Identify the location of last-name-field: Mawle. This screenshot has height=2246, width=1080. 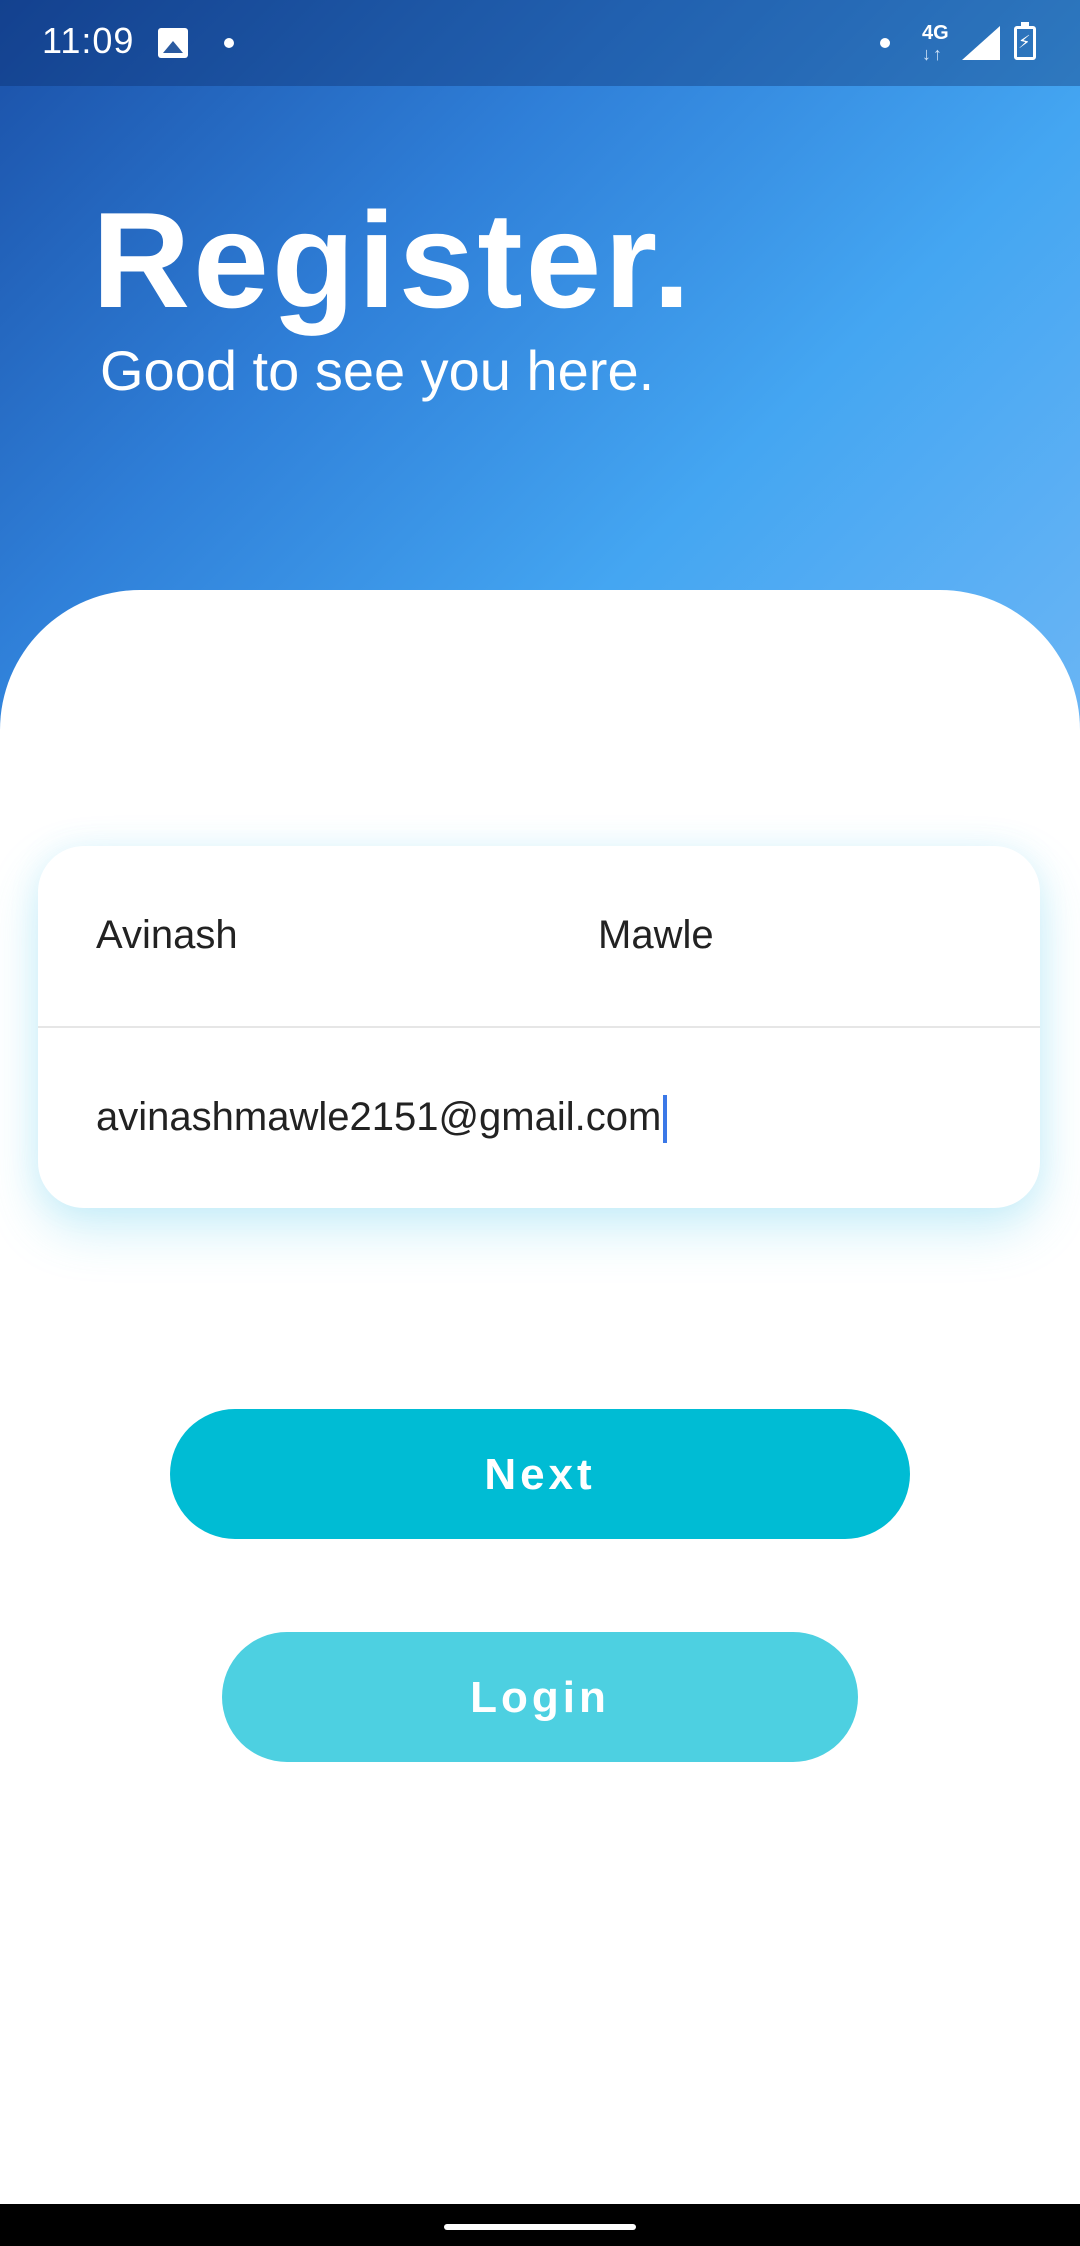
(656, 935).